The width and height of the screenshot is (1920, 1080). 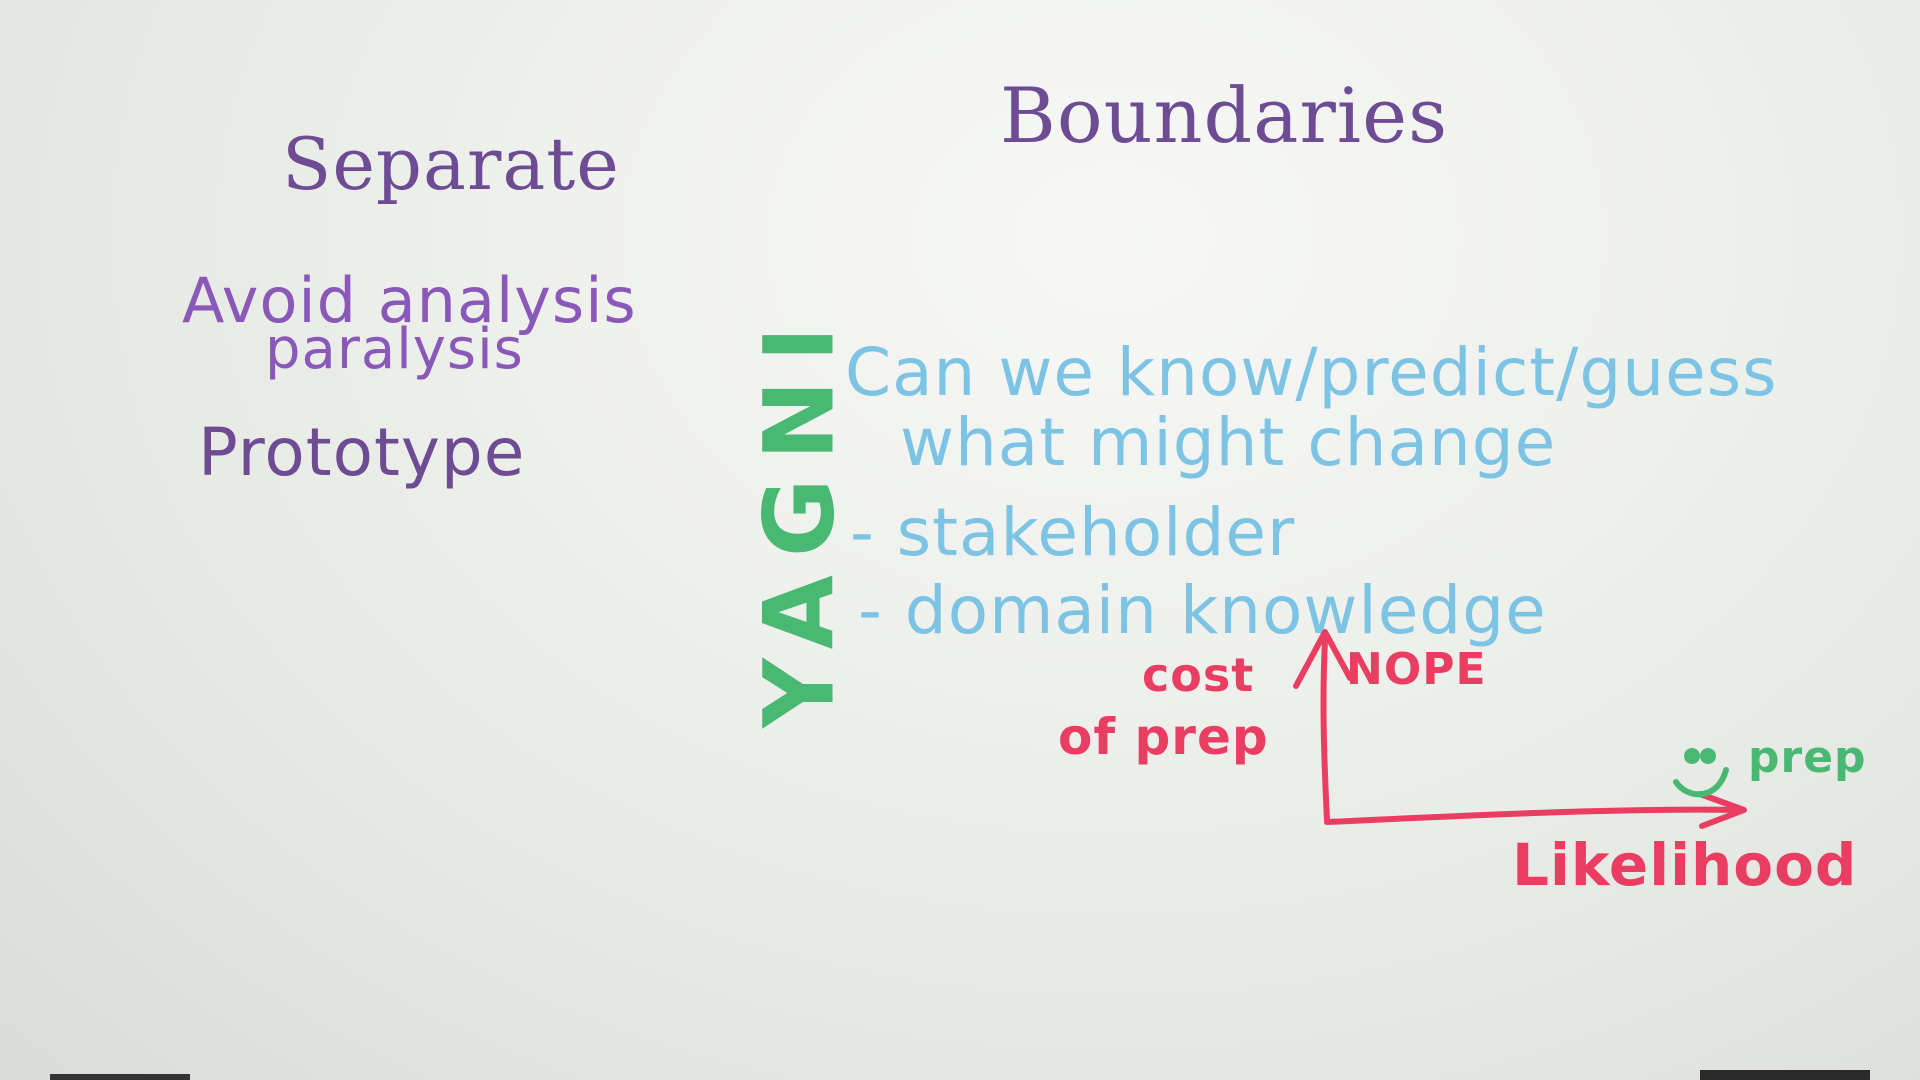 I want to click on y-axis-line, so click(x=1325, y=730).